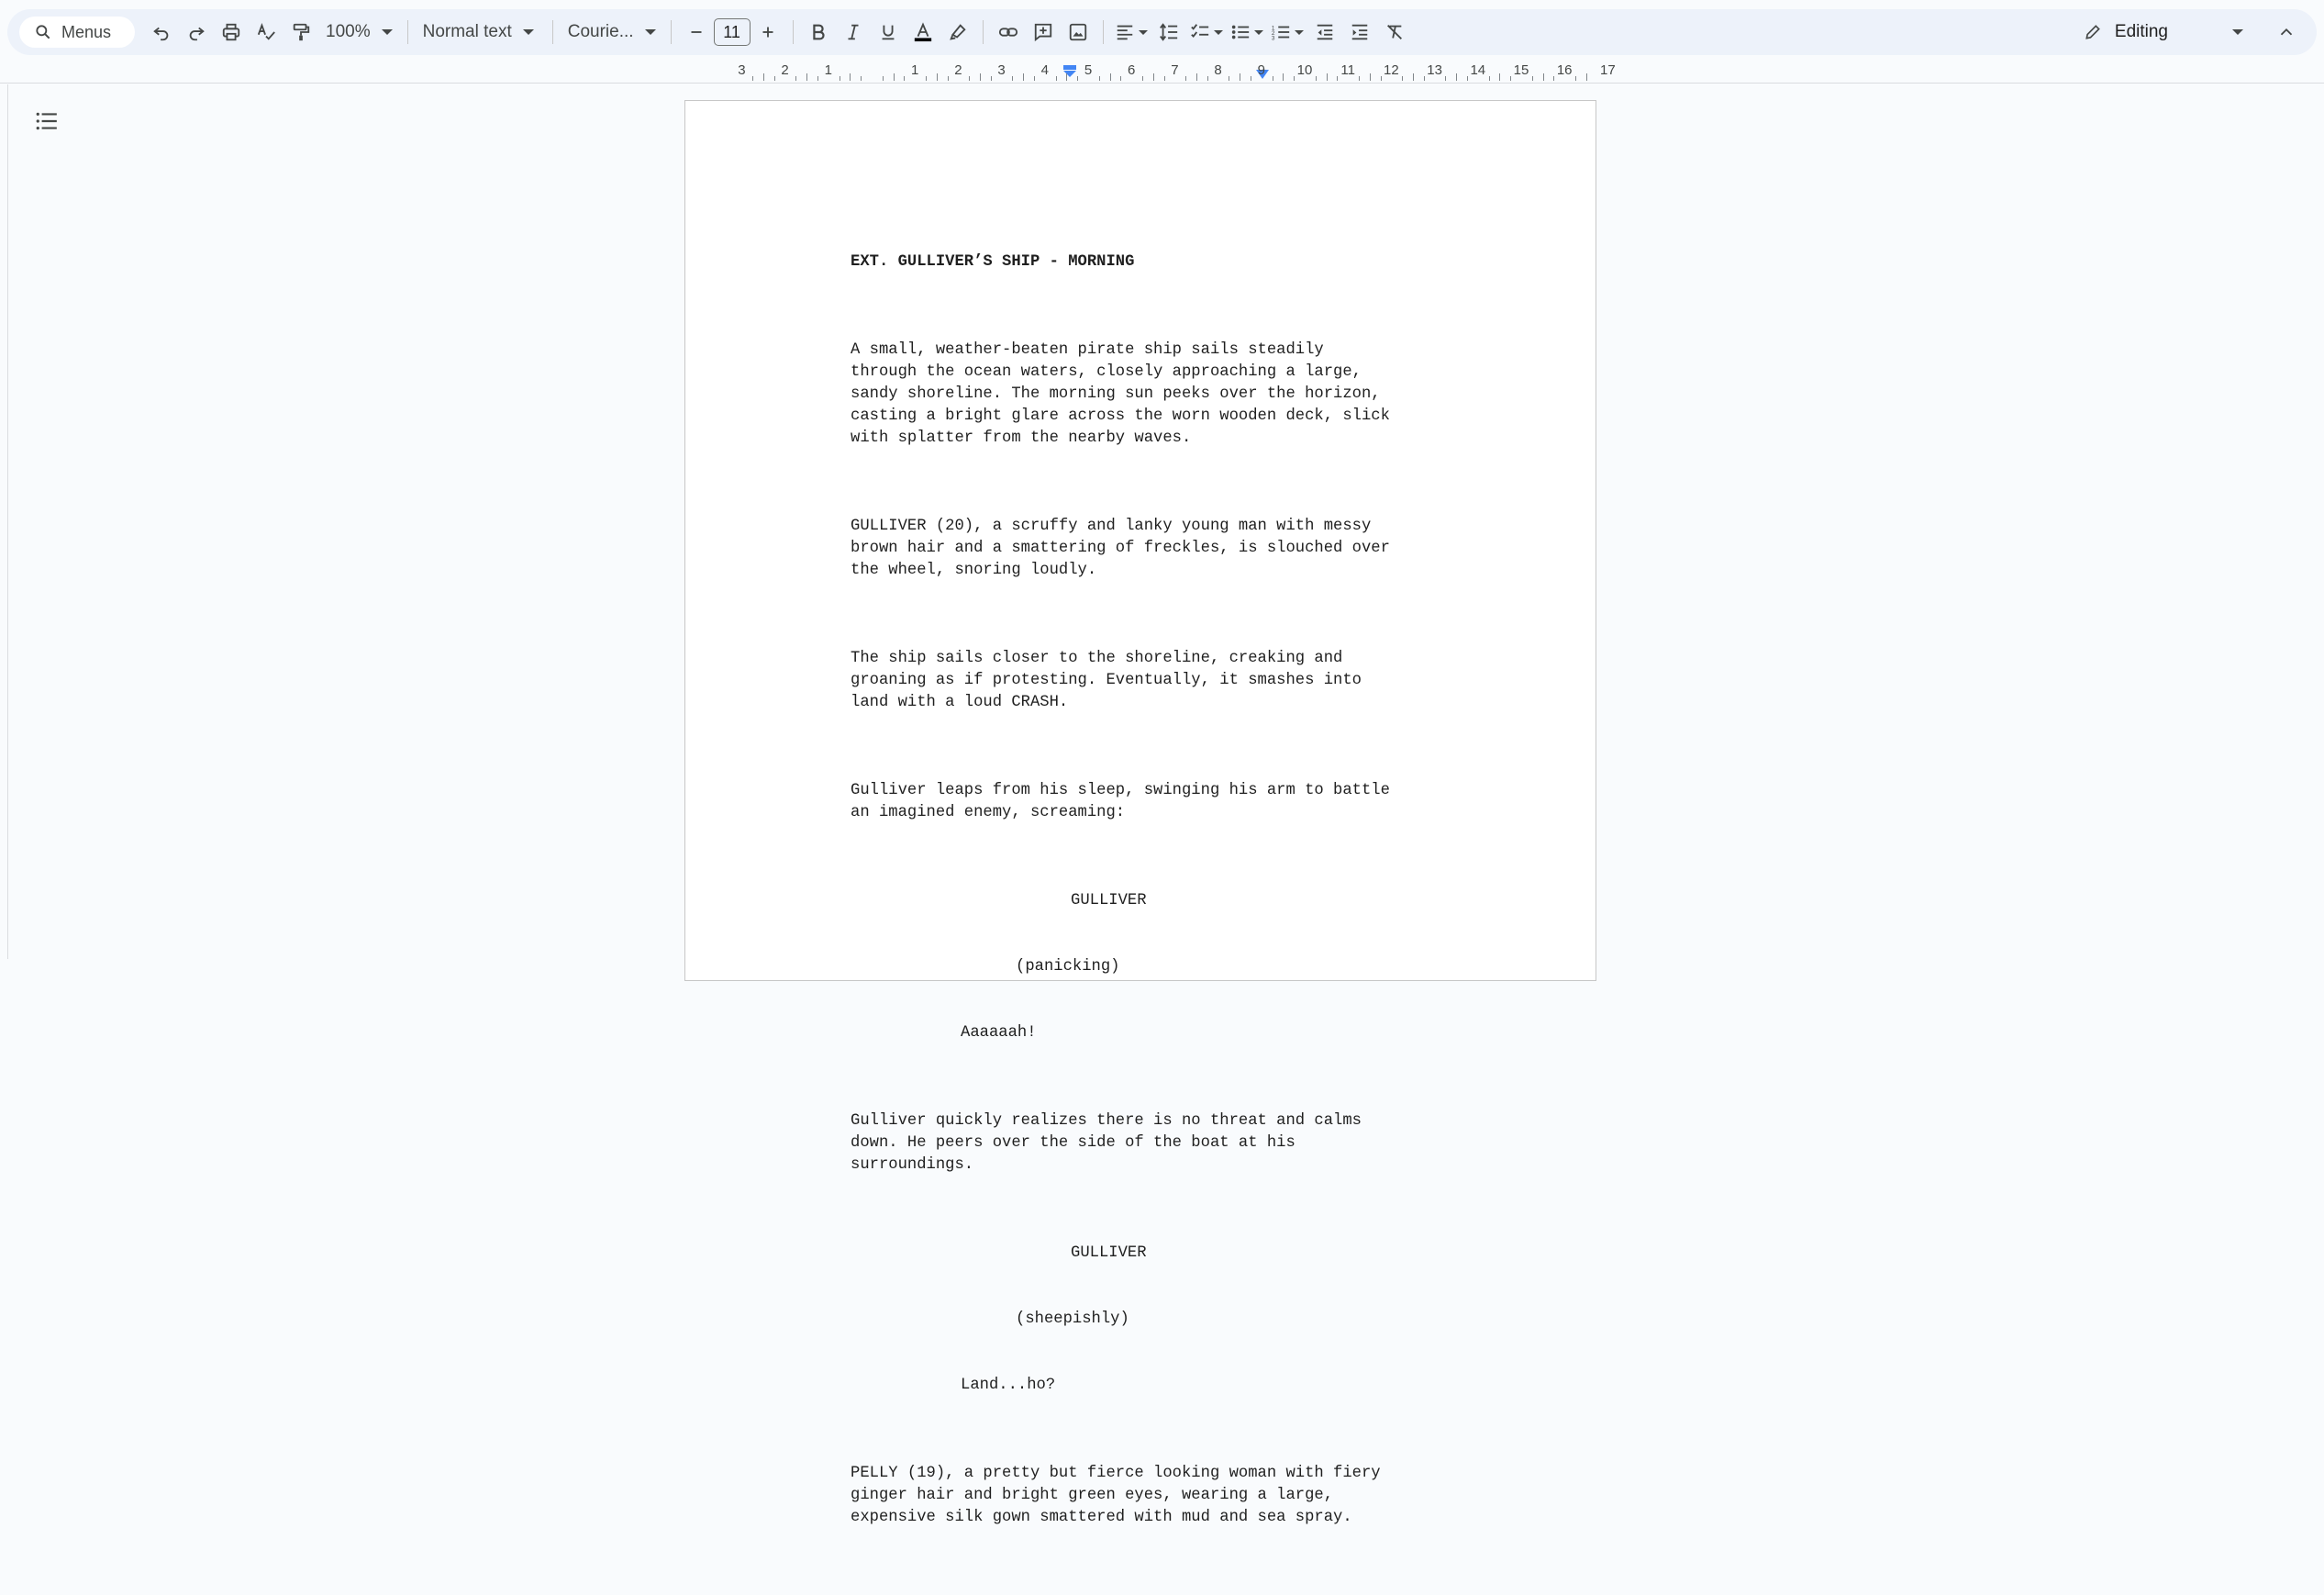 This screenshot has height=1595, width=2324. Describe the element at coordinates (1169, 32) in the screenshot. I see `line-spacing-button` at that location.